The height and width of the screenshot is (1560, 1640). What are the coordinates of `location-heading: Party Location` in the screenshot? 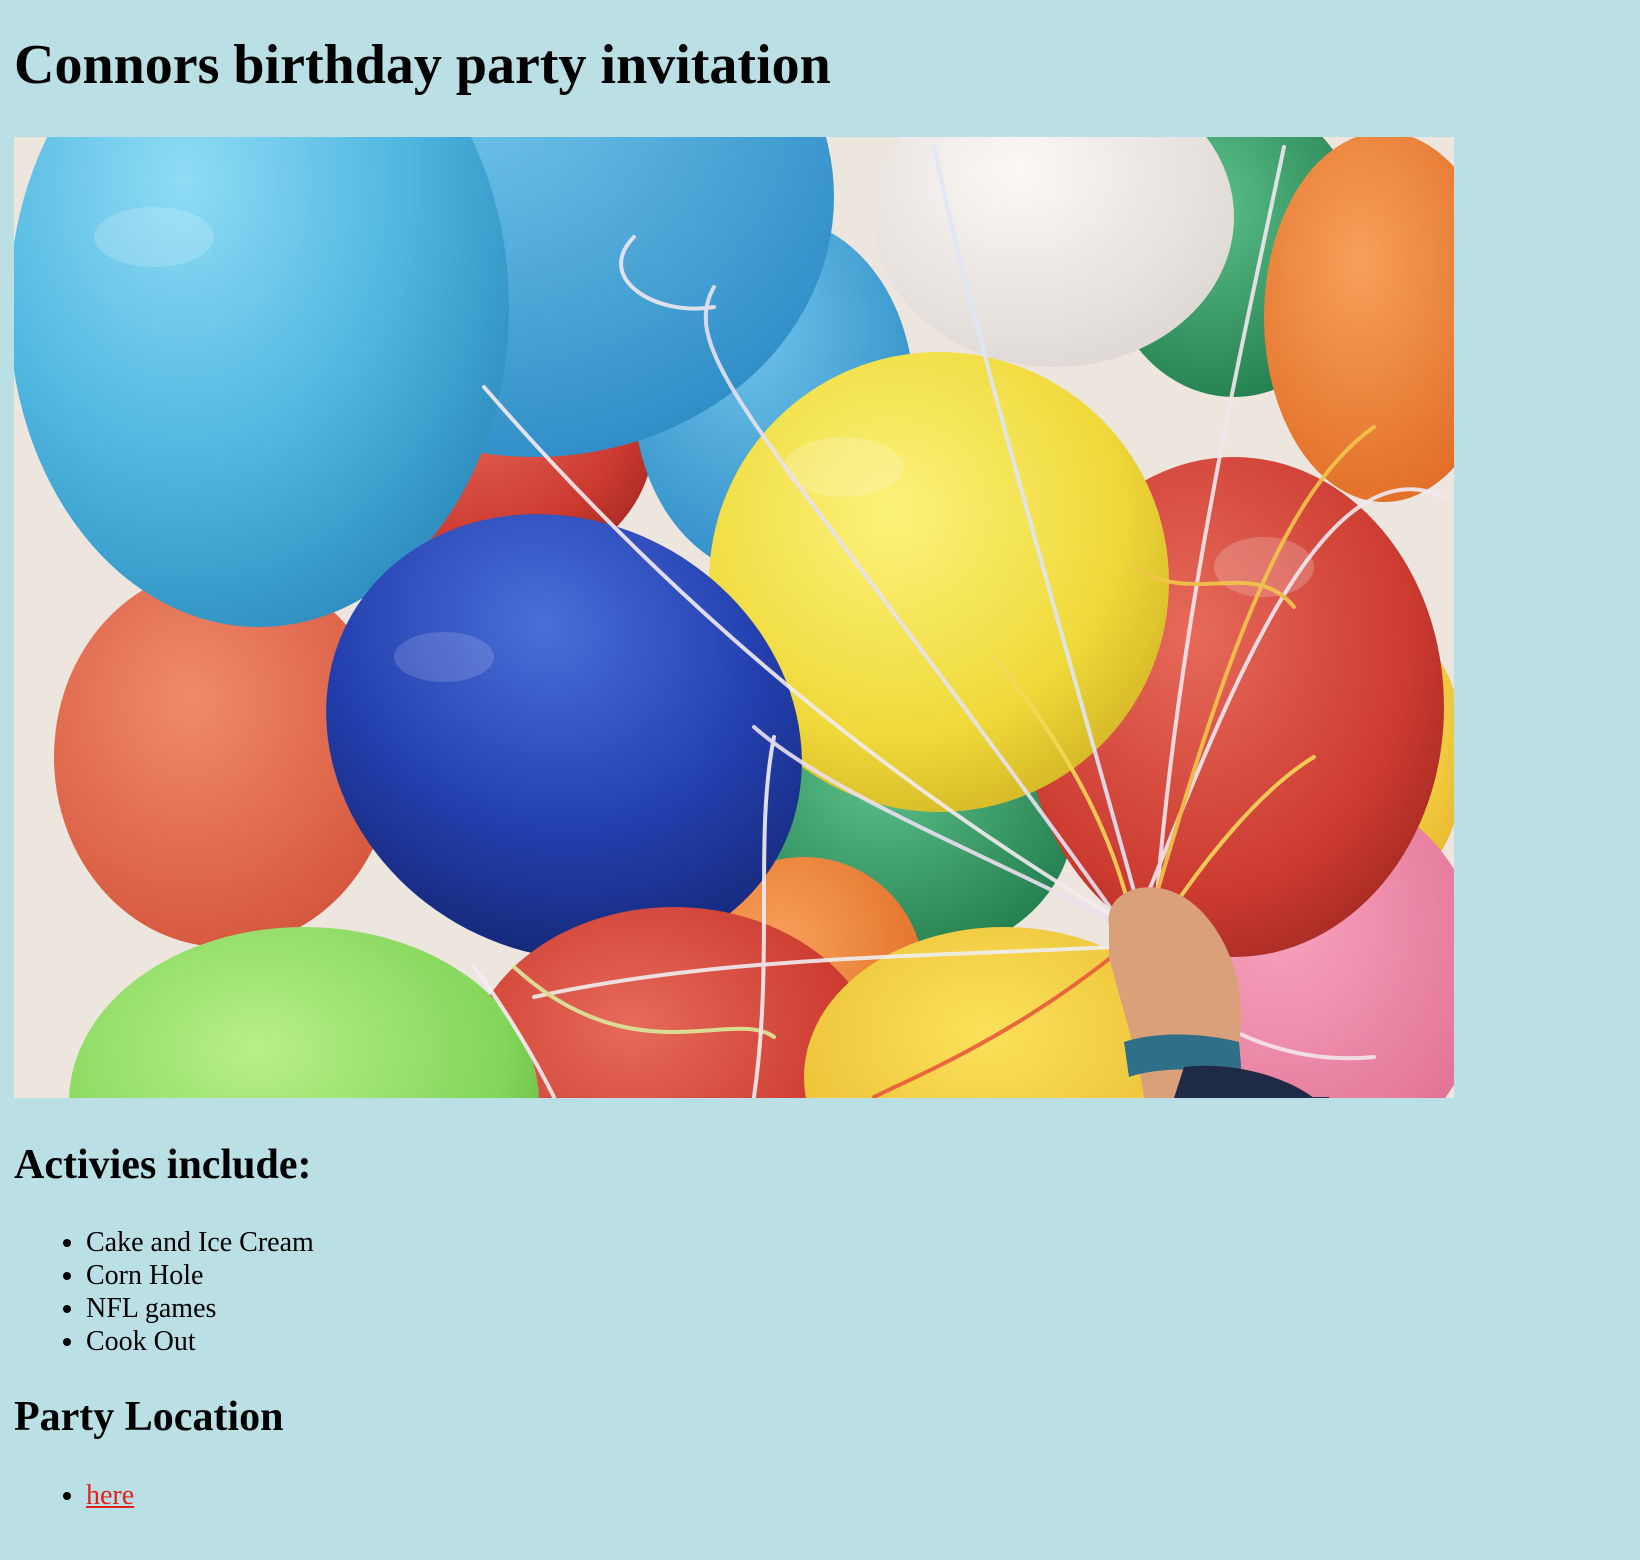 It's located at (149, 1417).